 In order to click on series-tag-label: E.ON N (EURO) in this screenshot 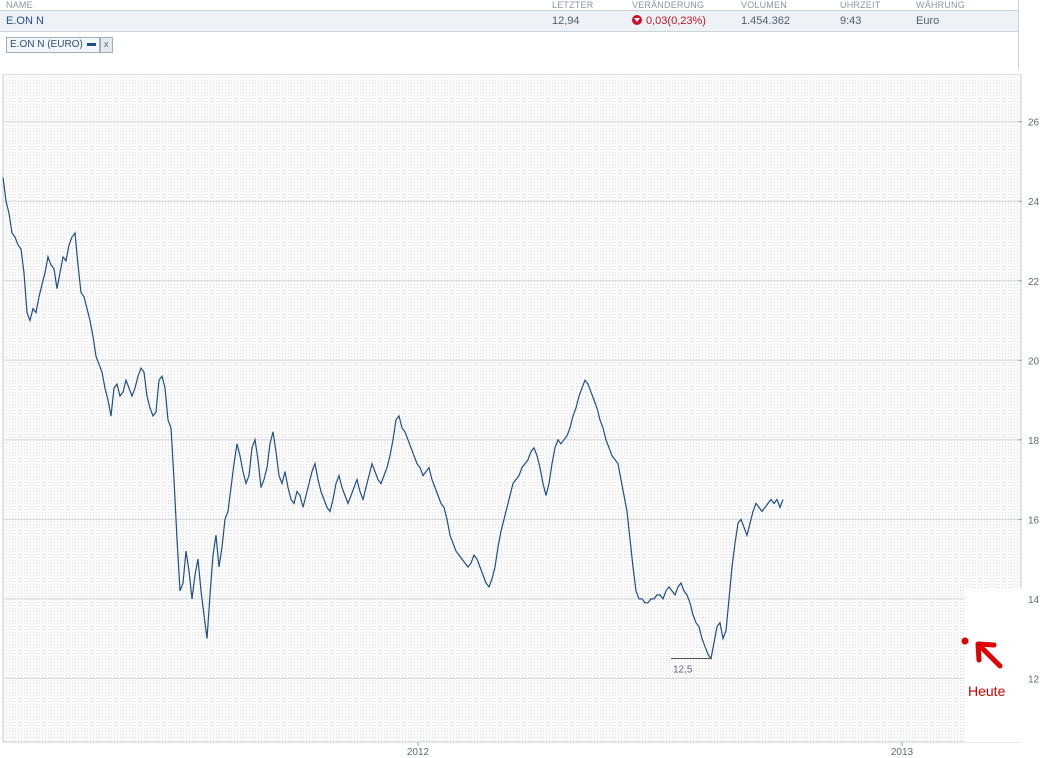, I will do `click(46, 44)`.